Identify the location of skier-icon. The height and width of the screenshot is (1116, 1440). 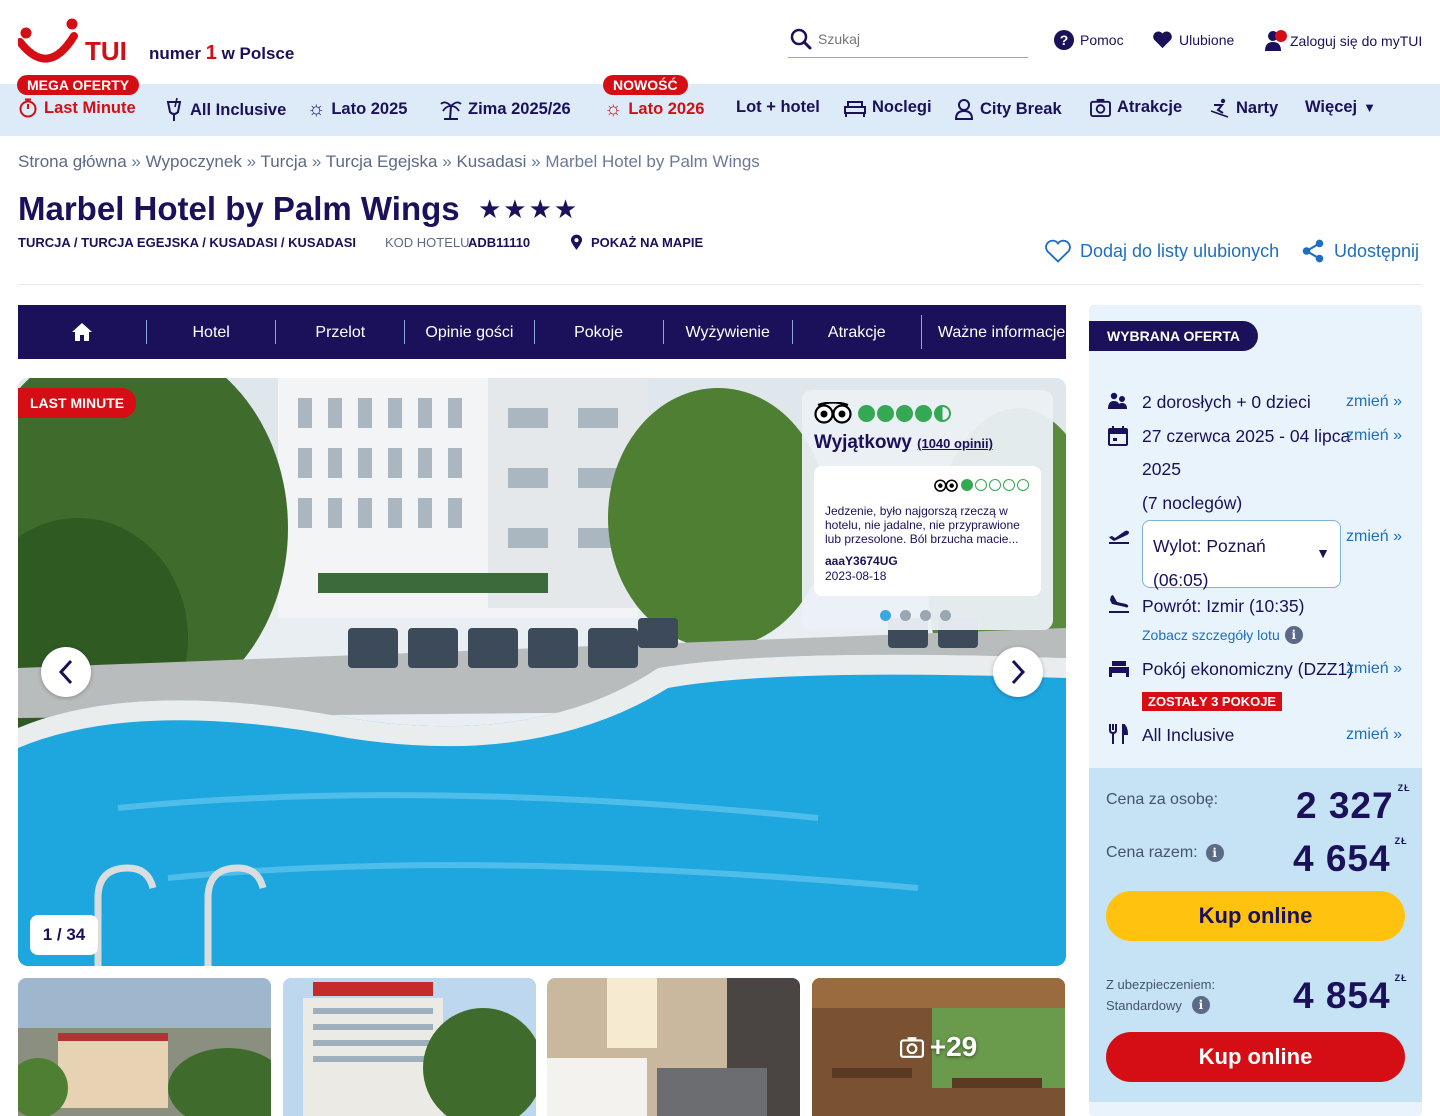
(1219, 108).